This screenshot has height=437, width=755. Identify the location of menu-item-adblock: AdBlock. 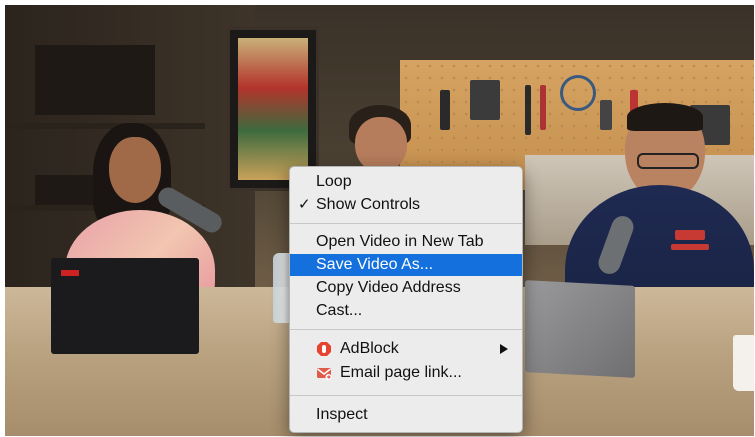
(406, 349).